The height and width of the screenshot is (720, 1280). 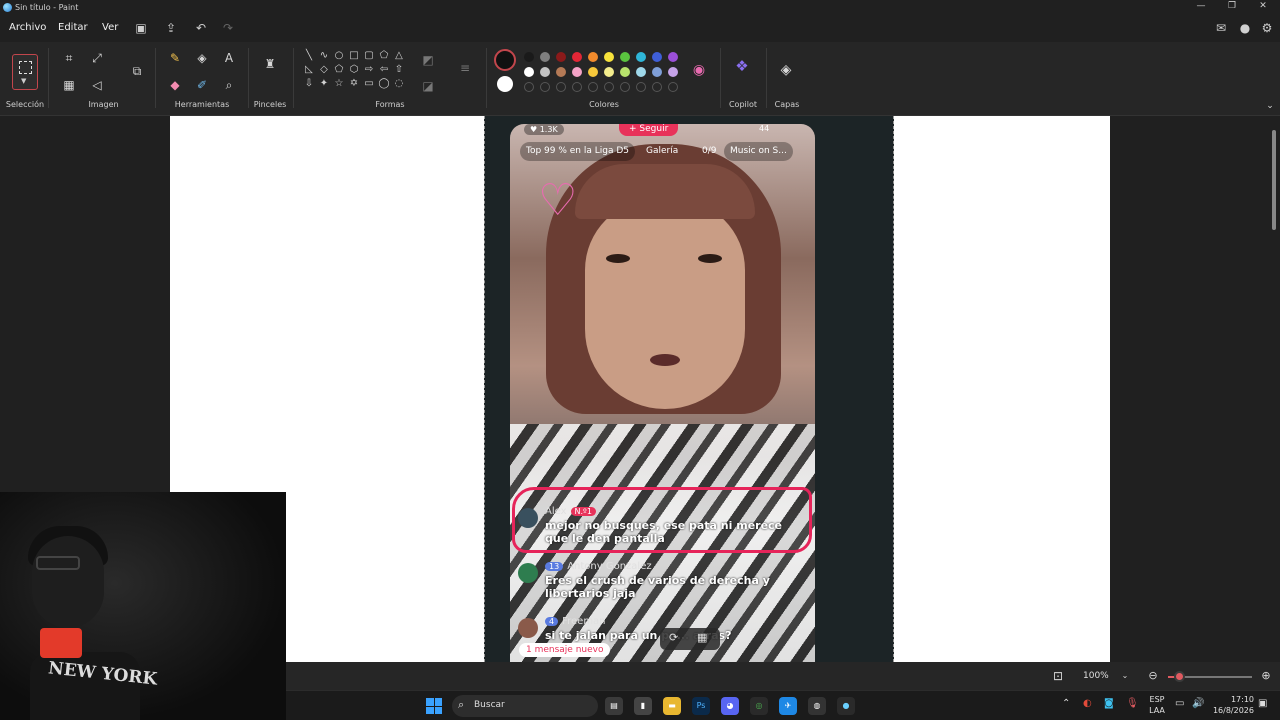 What do you see at coordinates (759, 706) in the screenshot?
I see `chrome-icon: ◎` at bounding box center [759, 706].